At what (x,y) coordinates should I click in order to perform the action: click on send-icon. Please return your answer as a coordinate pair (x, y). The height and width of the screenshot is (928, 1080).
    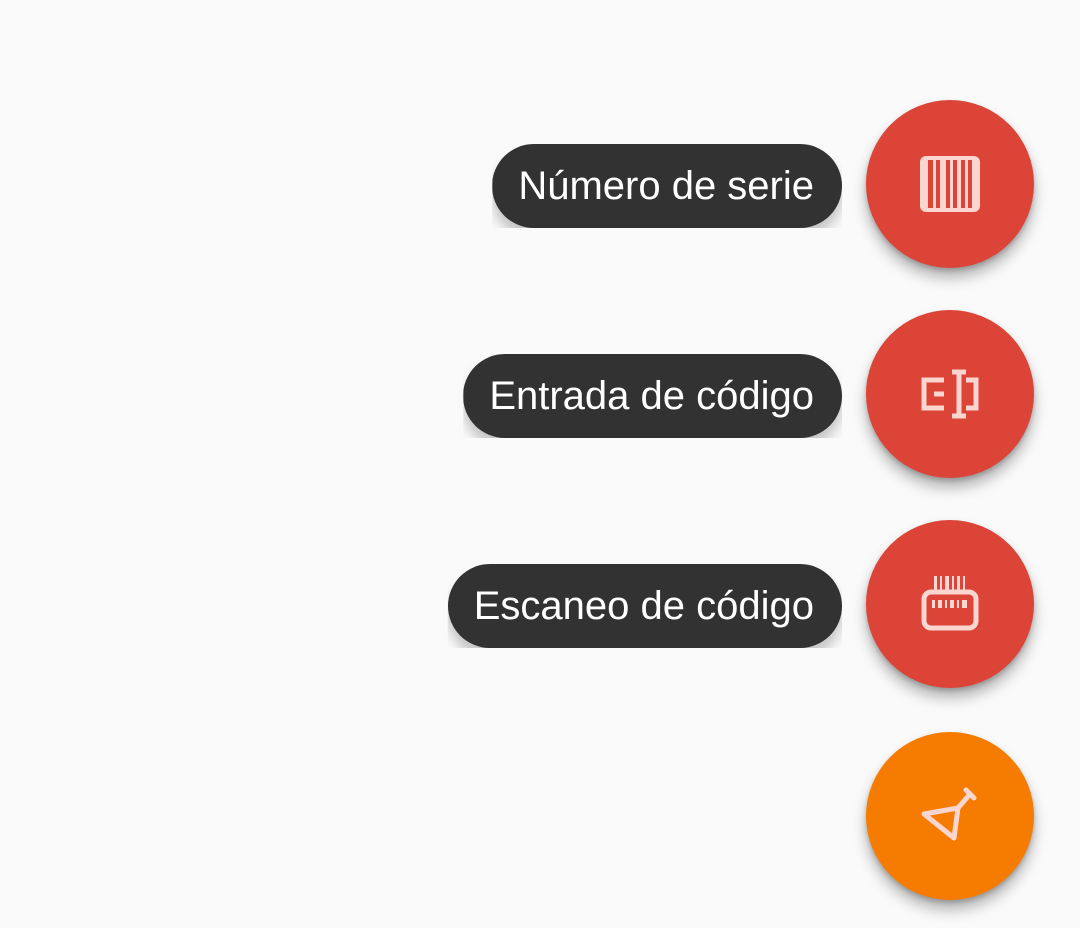
    Looking at the image, I should click on (949, 814).